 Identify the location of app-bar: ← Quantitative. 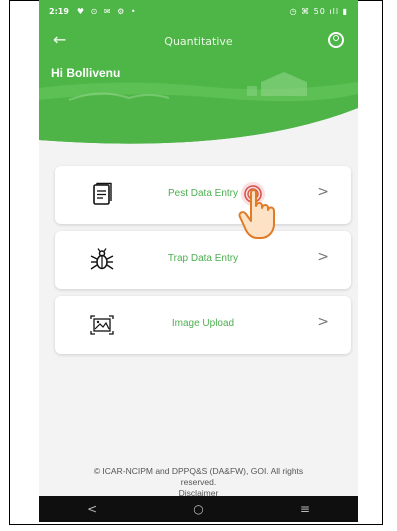
(198, 41).